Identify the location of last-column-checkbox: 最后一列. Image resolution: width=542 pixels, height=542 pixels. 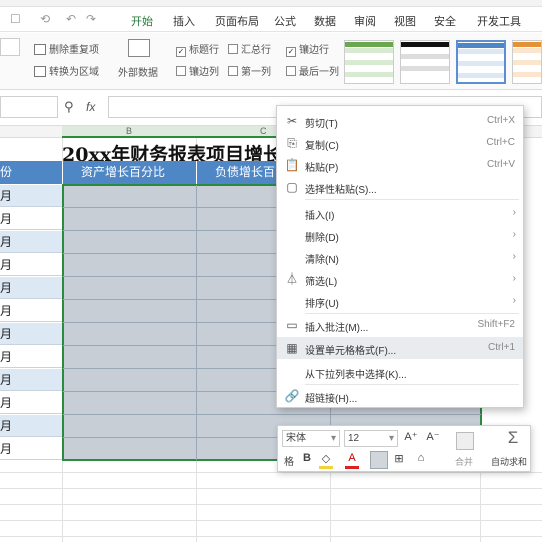
(312, 70).